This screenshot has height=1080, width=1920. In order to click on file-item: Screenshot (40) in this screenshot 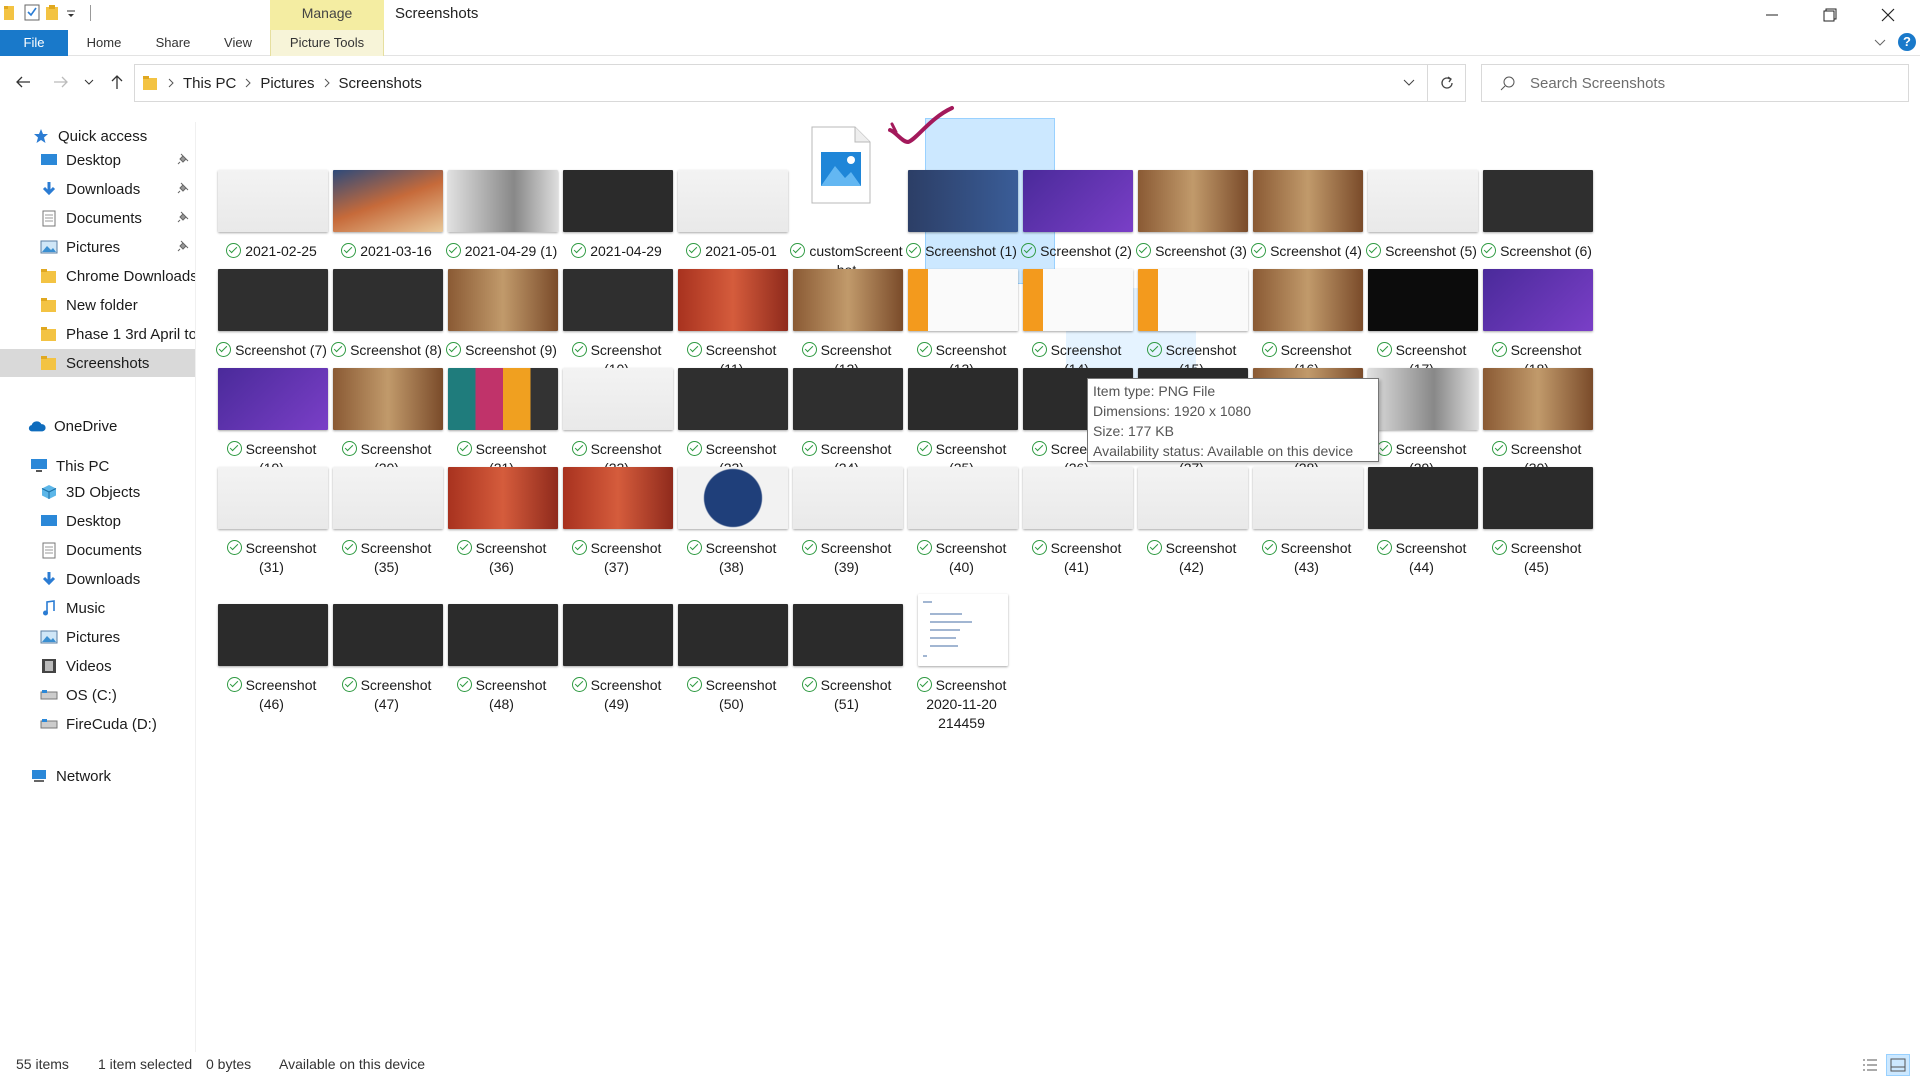, I will do `click(955, 488)`.